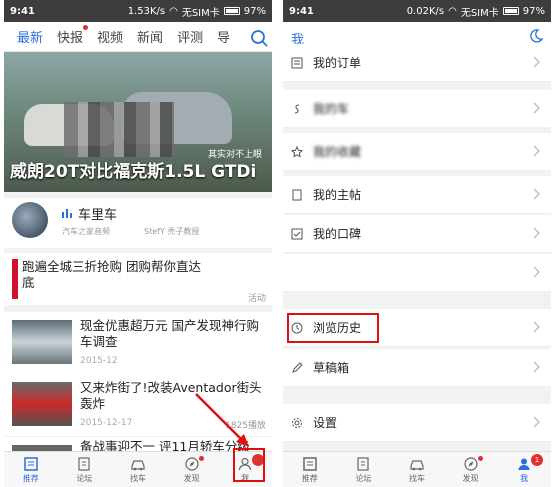 This screenshot has width=553, height=487. What do you see at coordinates (417, 109) in the screenshot?
I see `menu-item-blurred: 我的车` at bounding box center [417, 109].